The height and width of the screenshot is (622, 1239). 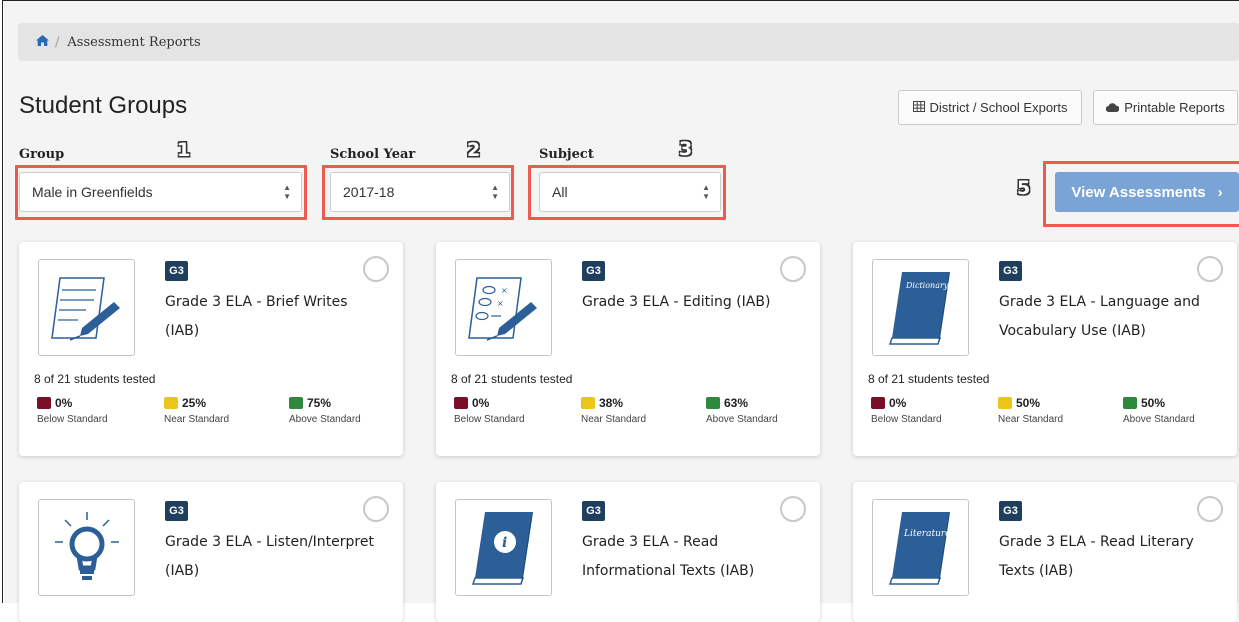 I want to click on above-standard-value: 63%, so click(x=736, y=403).